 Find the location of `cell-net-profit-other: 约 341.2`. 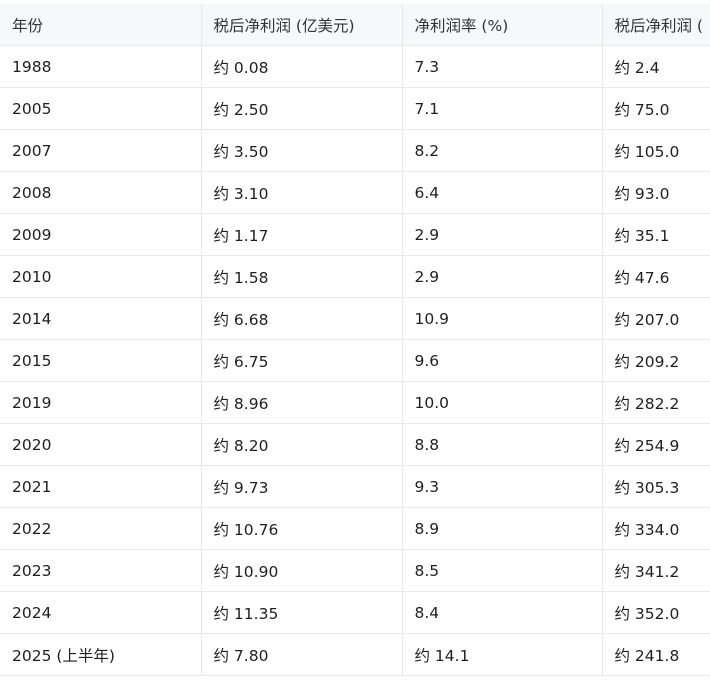

cell-net-profit-other: 约 341.2 is located at coordinates (655, 570).